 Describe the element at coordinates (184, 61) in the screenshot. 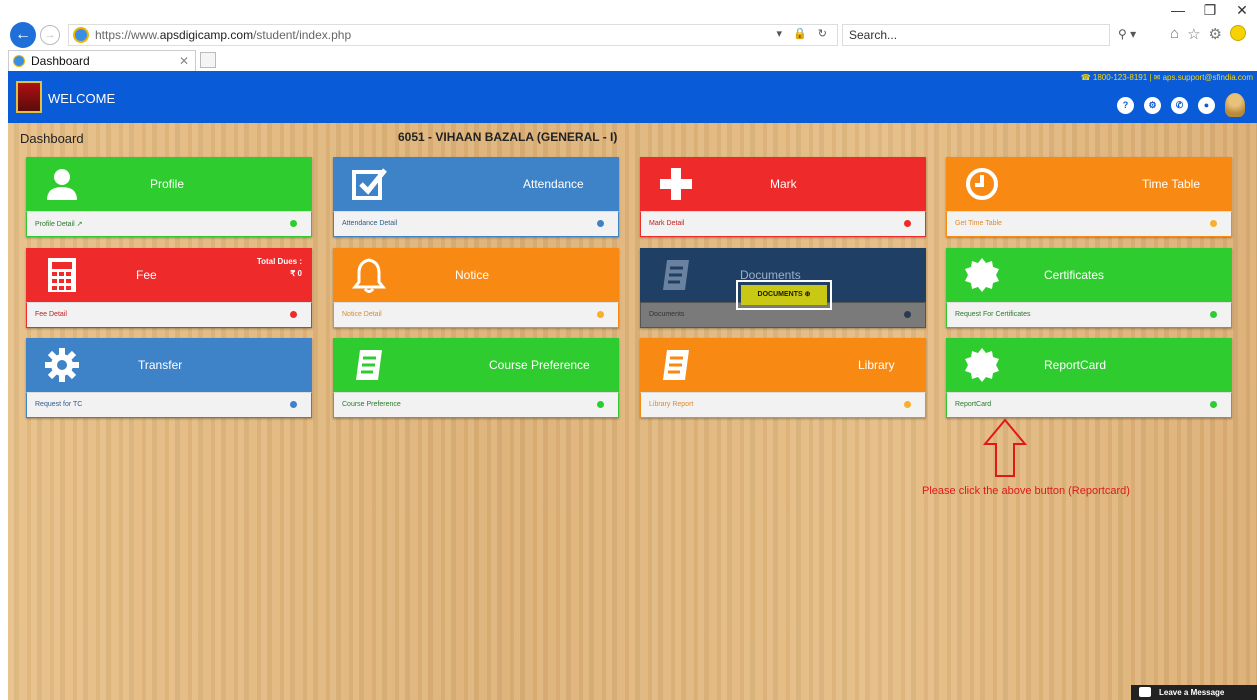

I see `tab-close-icon: ✕` at that location.